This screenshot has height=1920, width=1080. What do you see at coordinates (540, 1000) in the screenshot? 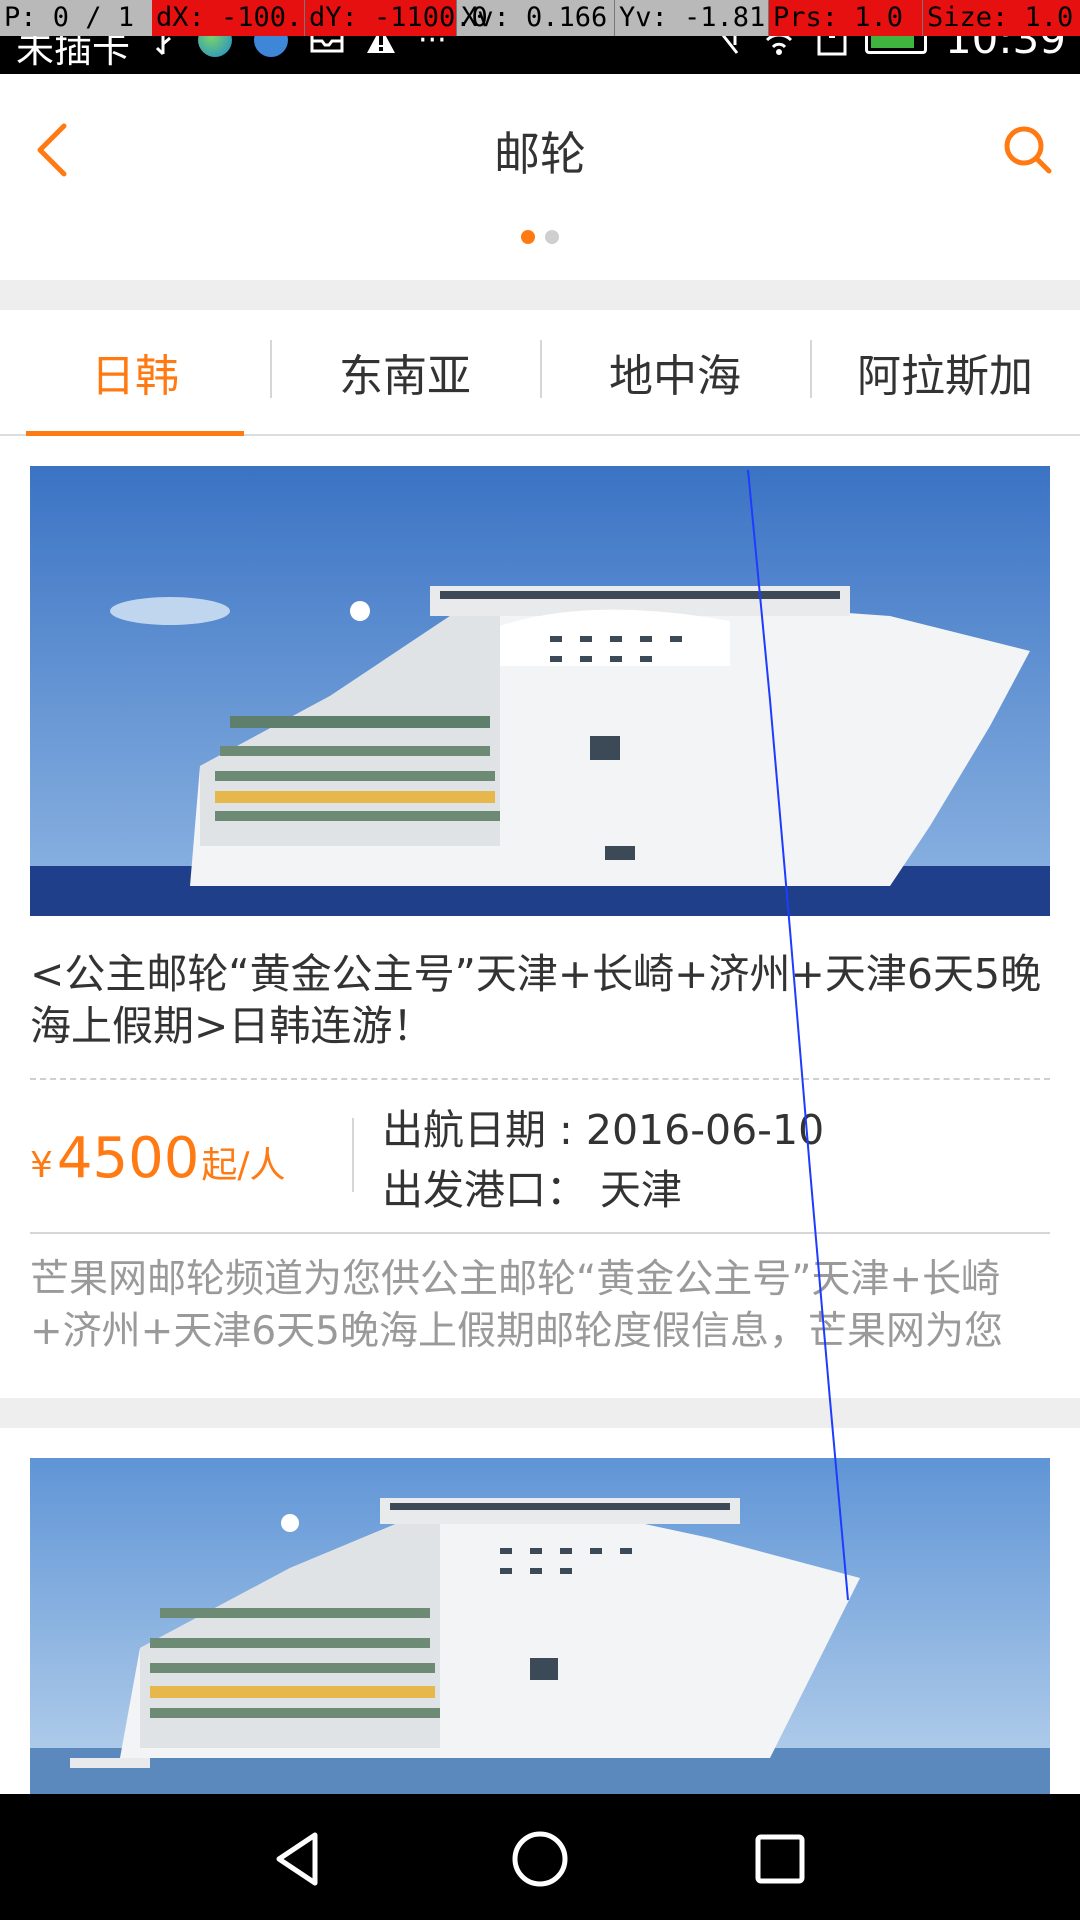
I see `cruise-title: <公主邮轮“黄金公主号”天津+长崎+济州+天津6天5晚海上假期>日韩连游！` at bounding box center [540, 1000].